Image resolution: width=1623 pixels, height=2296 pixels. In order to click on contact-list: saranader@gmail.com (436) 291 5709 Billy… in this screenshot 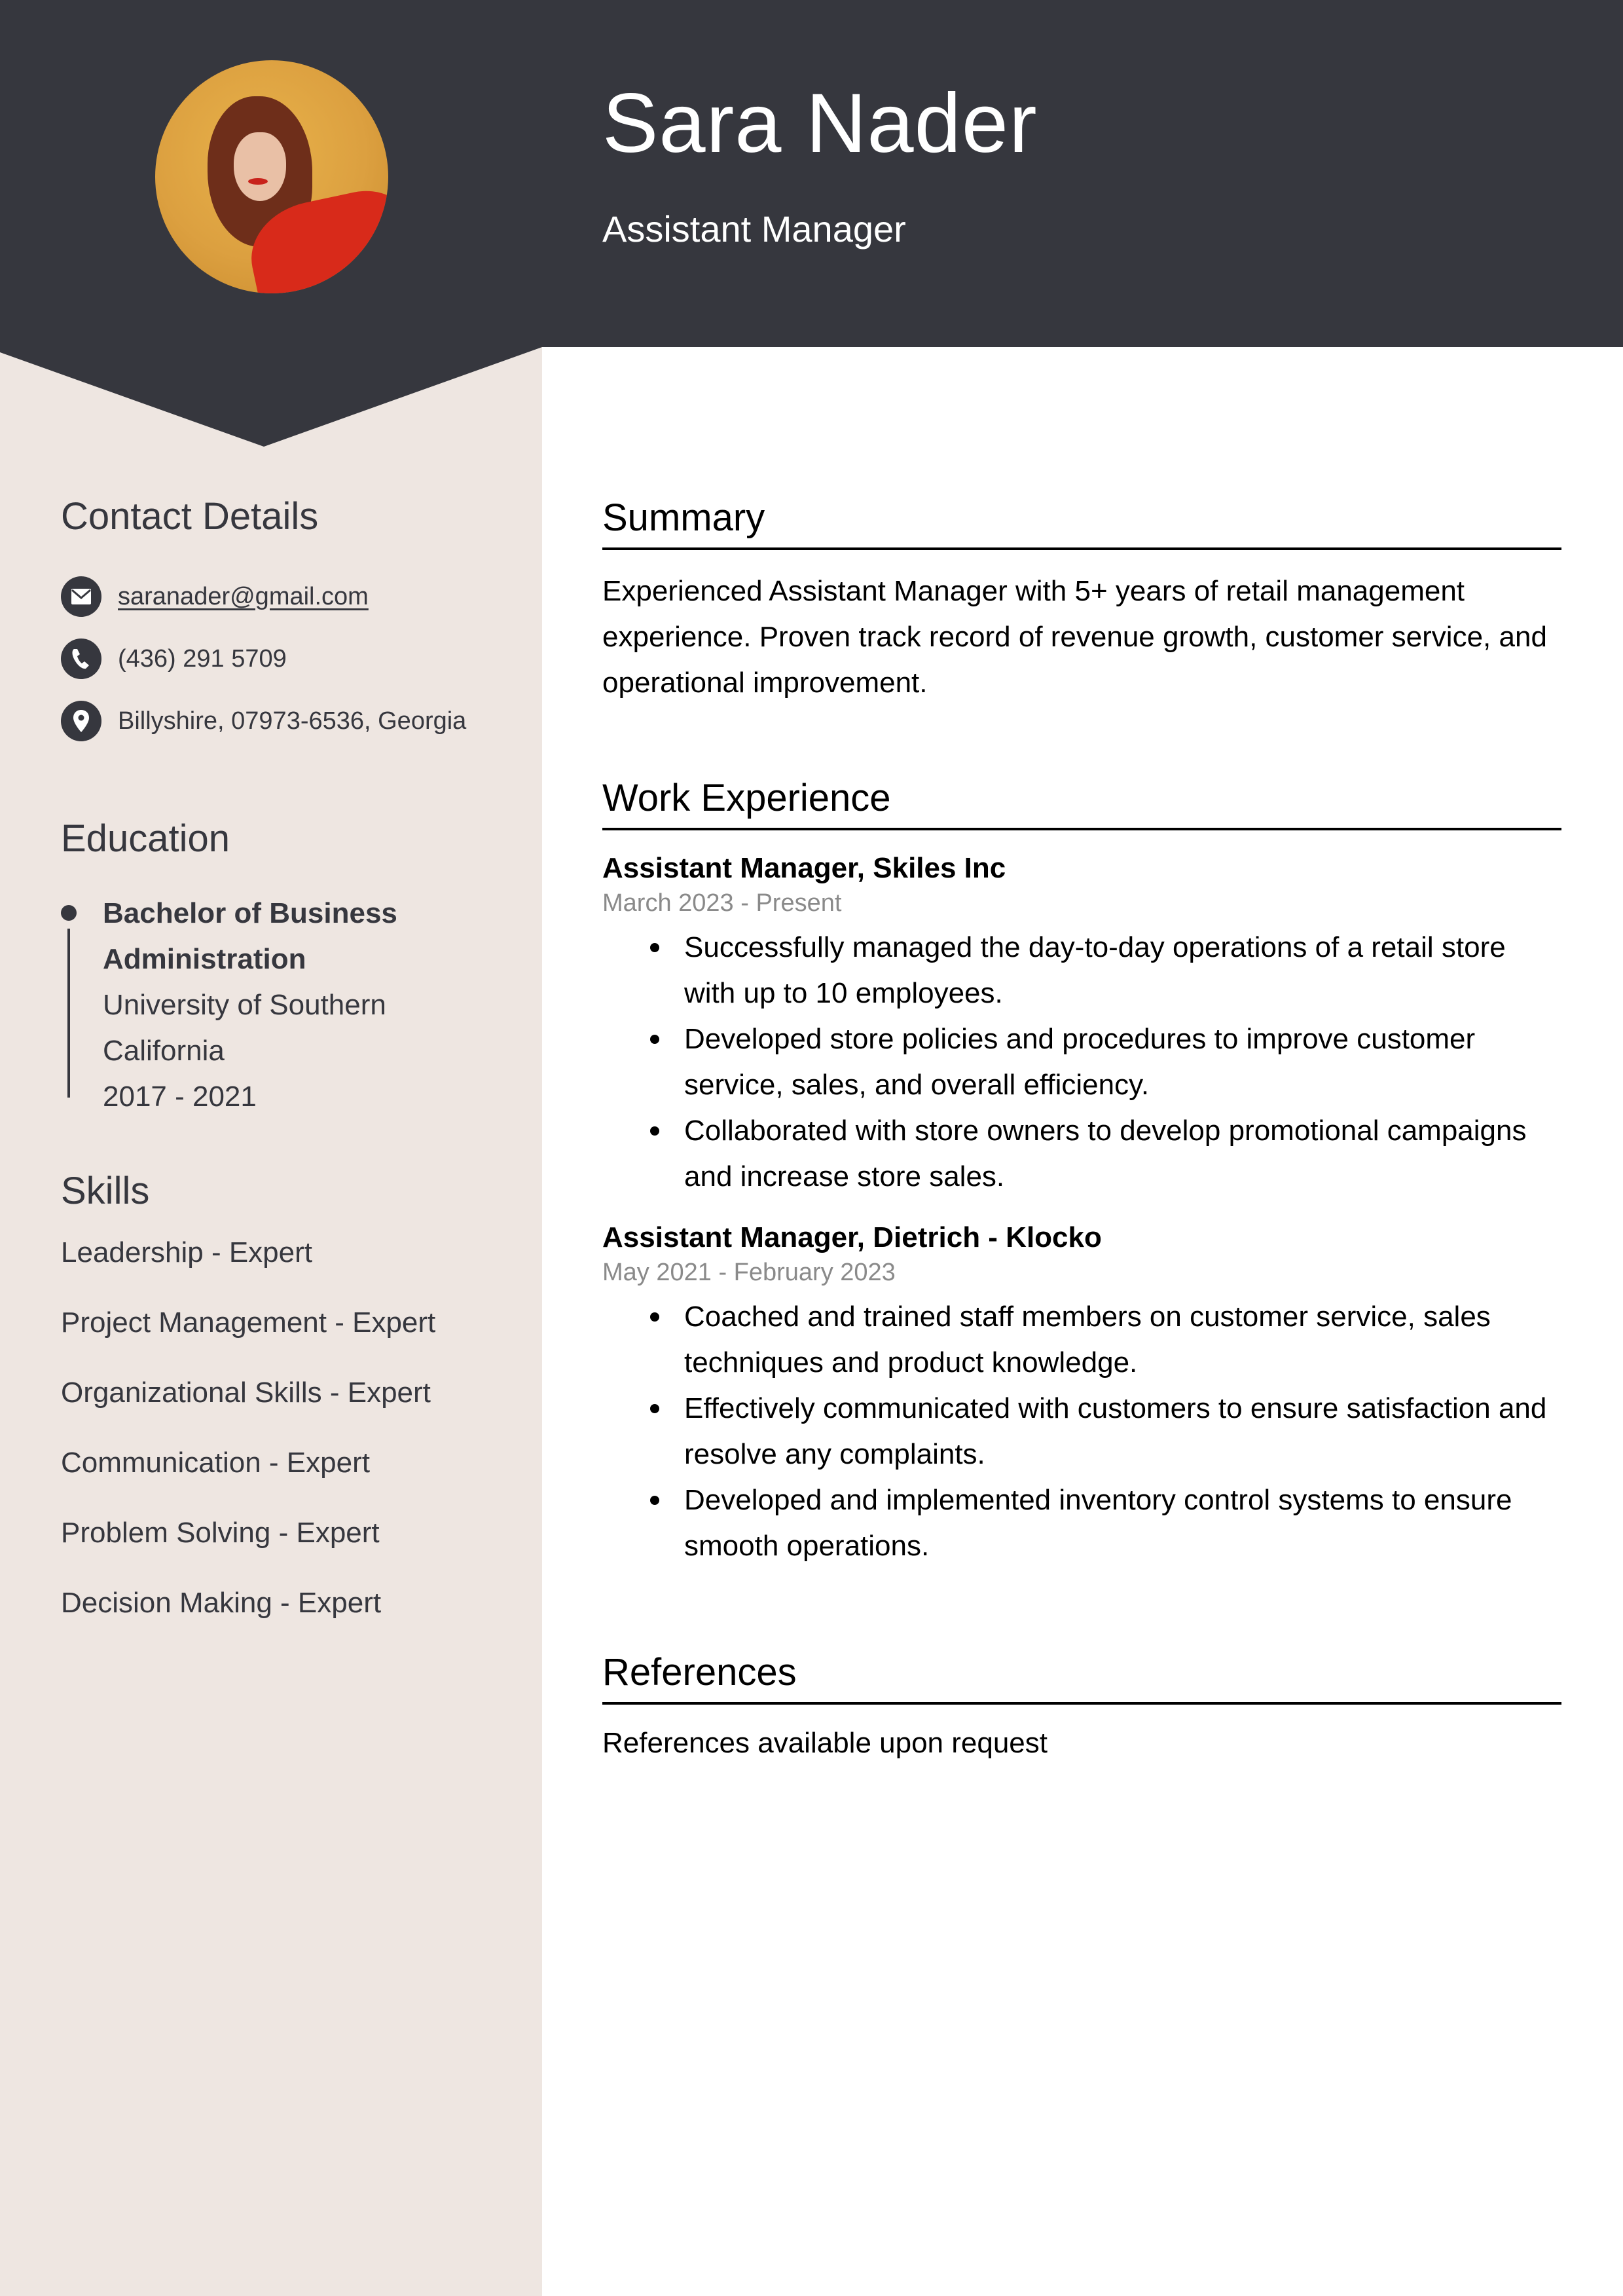, I will do `click(290, 658)`.